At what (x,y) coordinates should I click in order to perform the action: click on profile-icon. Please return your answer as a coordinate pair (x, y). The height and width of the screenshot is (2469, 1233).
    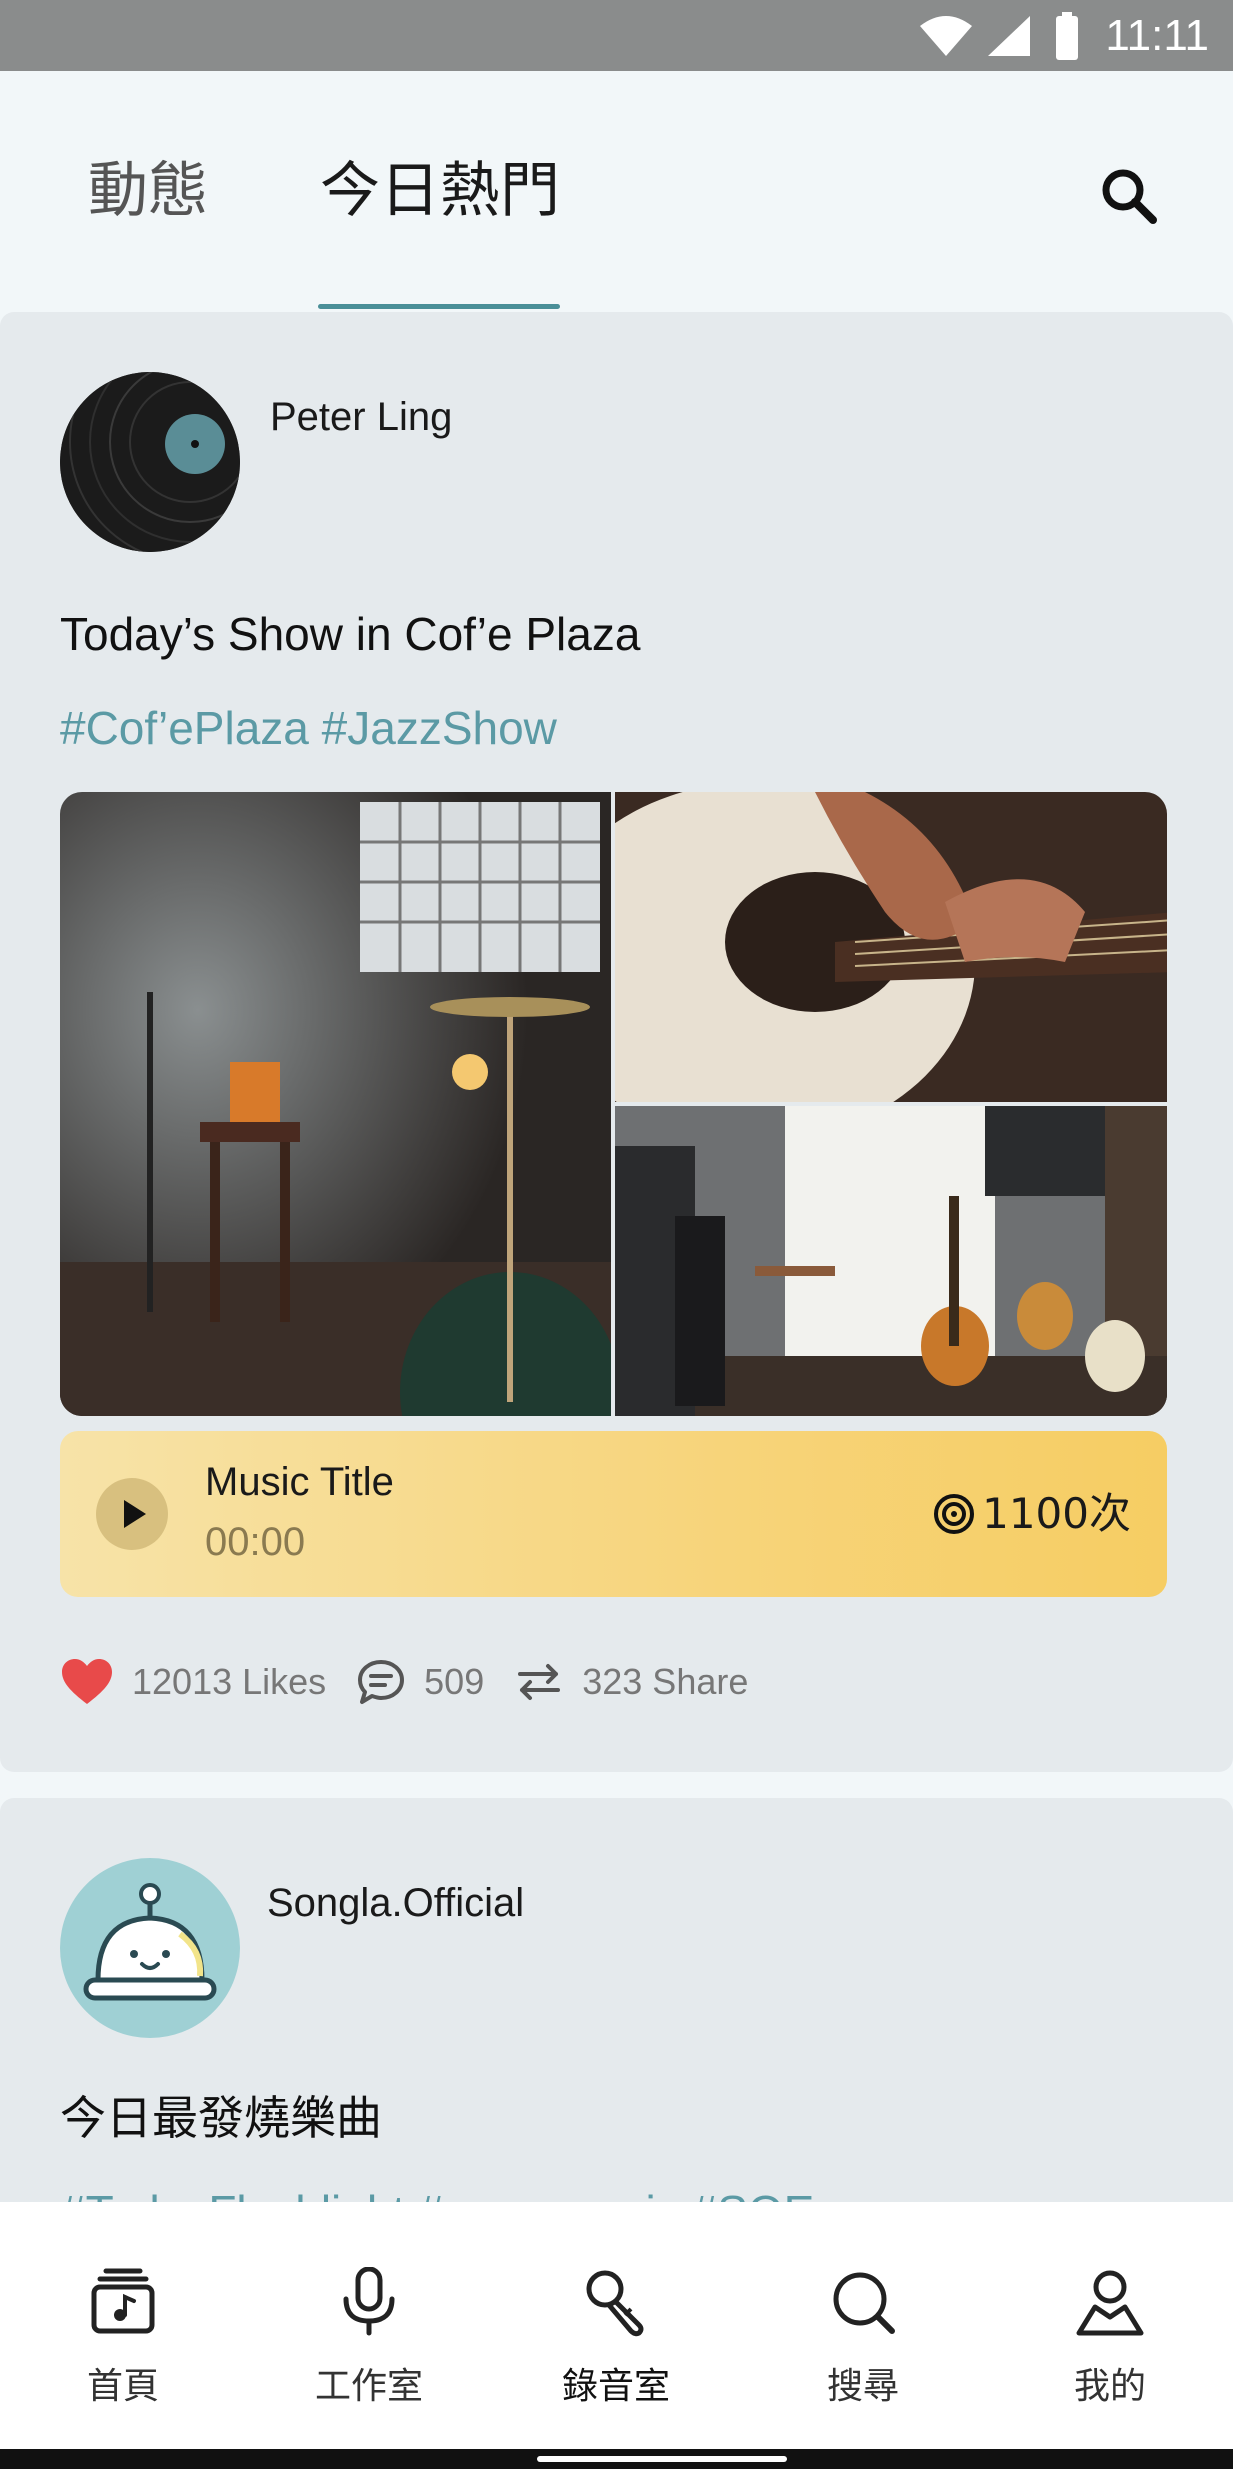
    Looking at the image, I should click on (1110, 2303).